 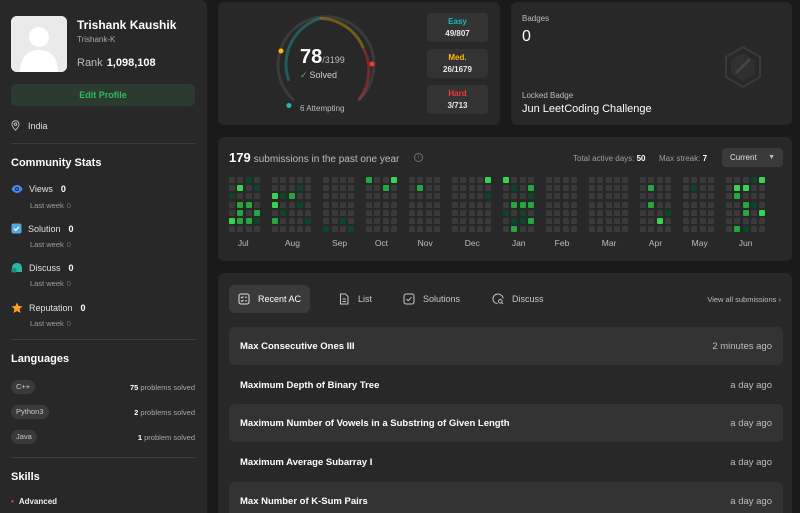 What do you see at coordinates (518, 299) in the screenshot?
I see `tab-discuss: Discuss` at bounding box center [518, 299].